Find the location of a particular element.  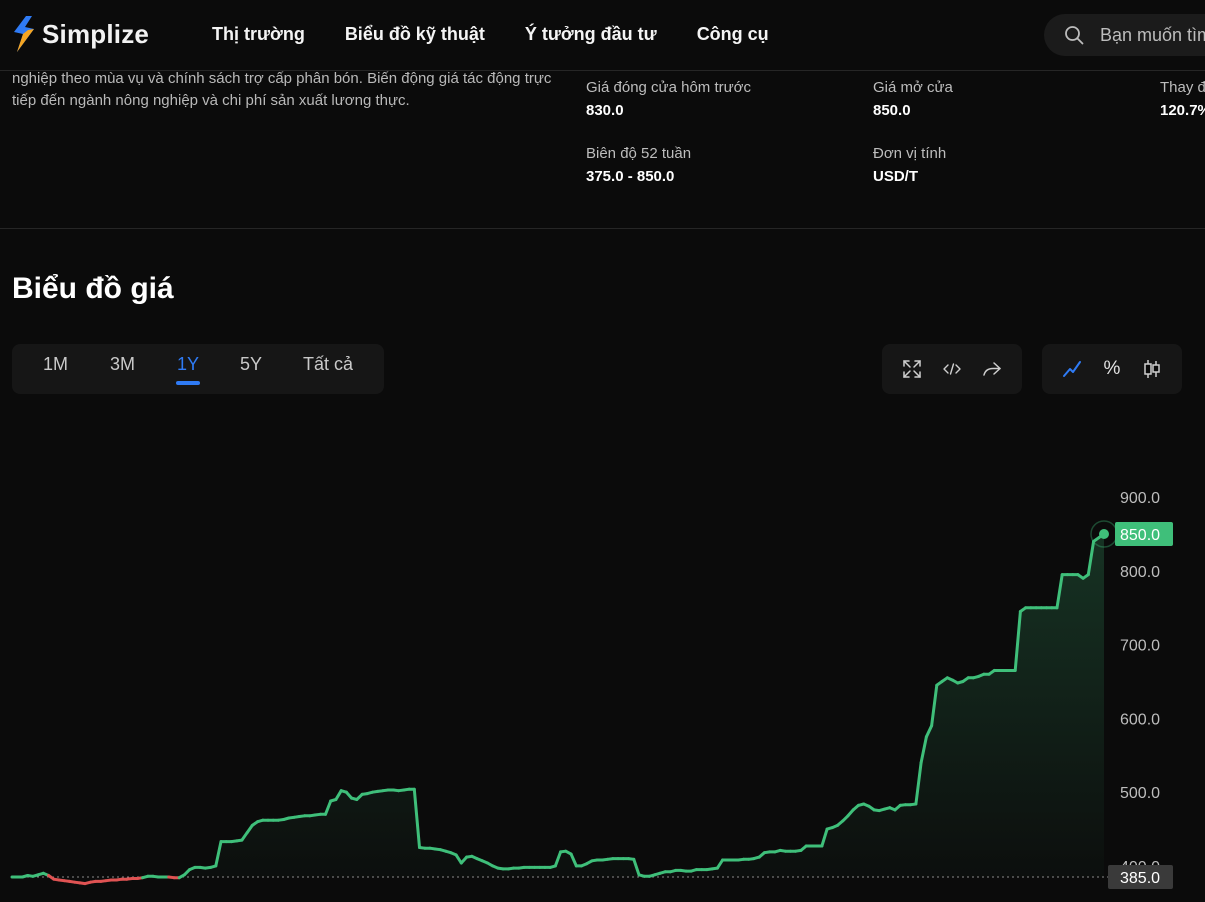

stat-open-price: Giá mở cửa 850.0 is located at coordinates (913, 98).